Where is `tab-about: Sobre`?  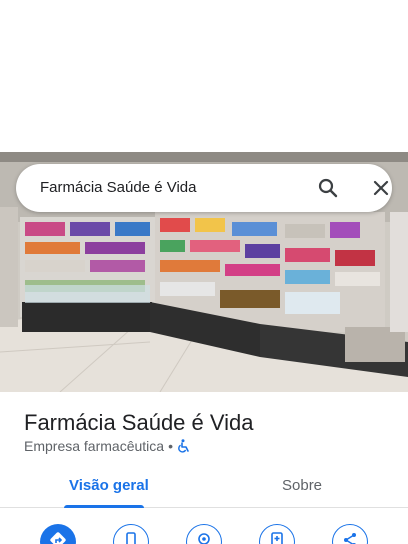 tab-about: Sobre is located at coordinates (302, 485).